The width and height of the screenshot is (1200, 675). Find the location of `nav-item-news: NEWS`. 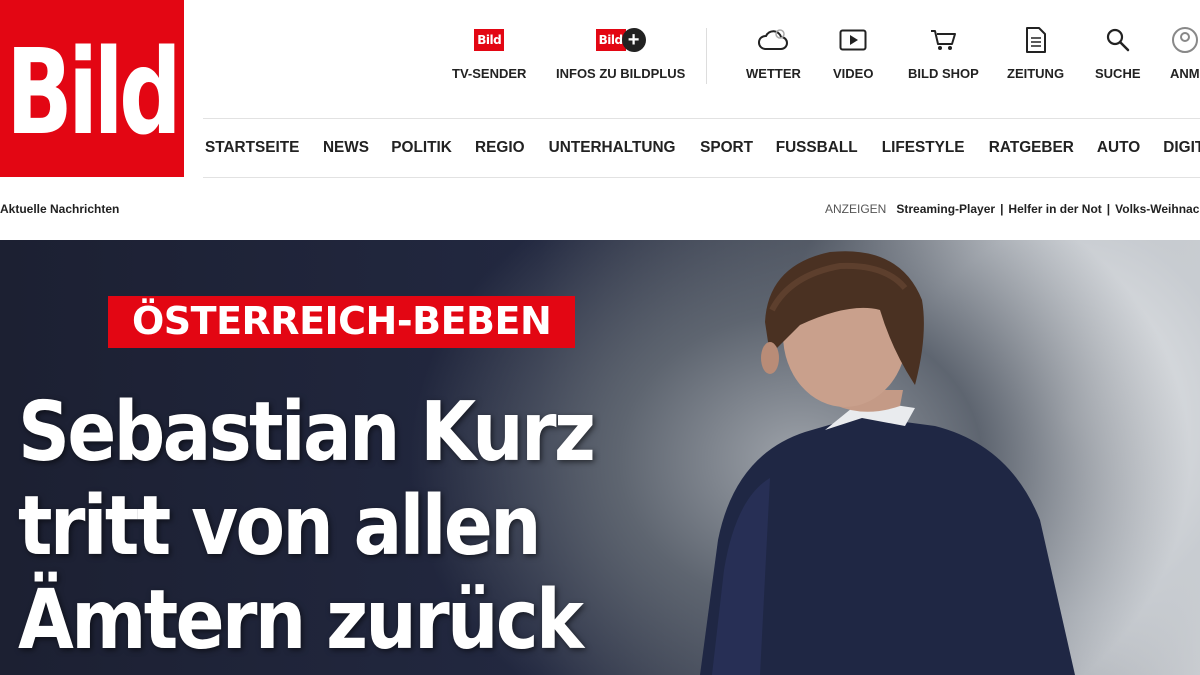

nav-item-news: NEWS is located at coordinates (346, 148).